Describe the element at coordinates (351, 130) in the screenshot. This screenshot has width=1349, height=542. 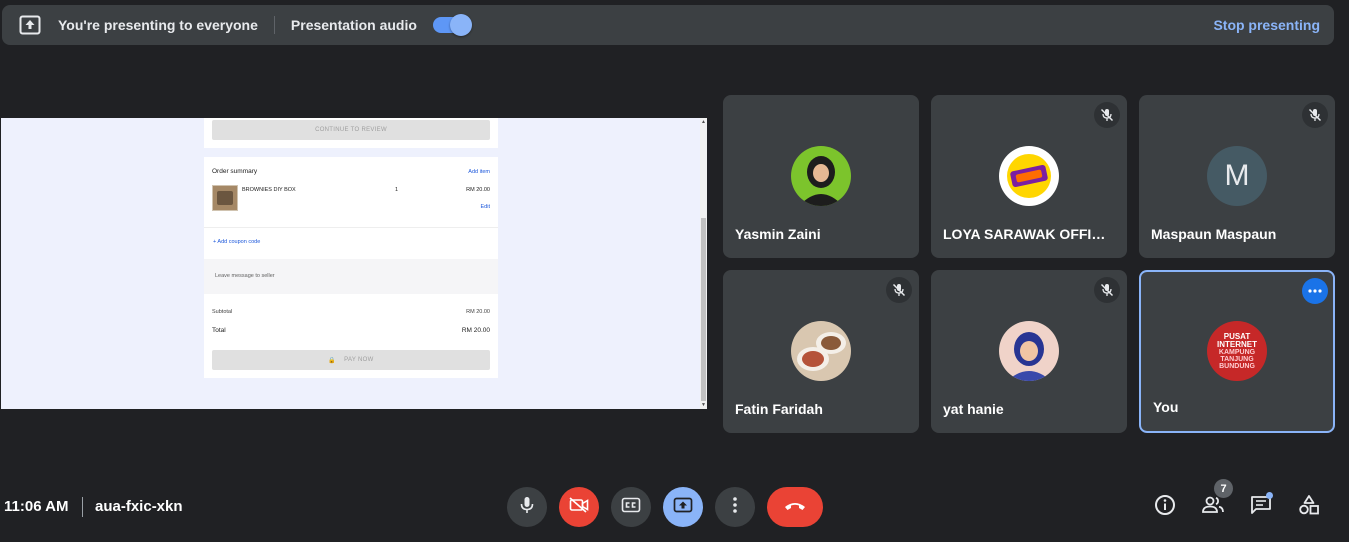
I see `continue-to-review-button: CONTINUE TO REVIEW` at that location.